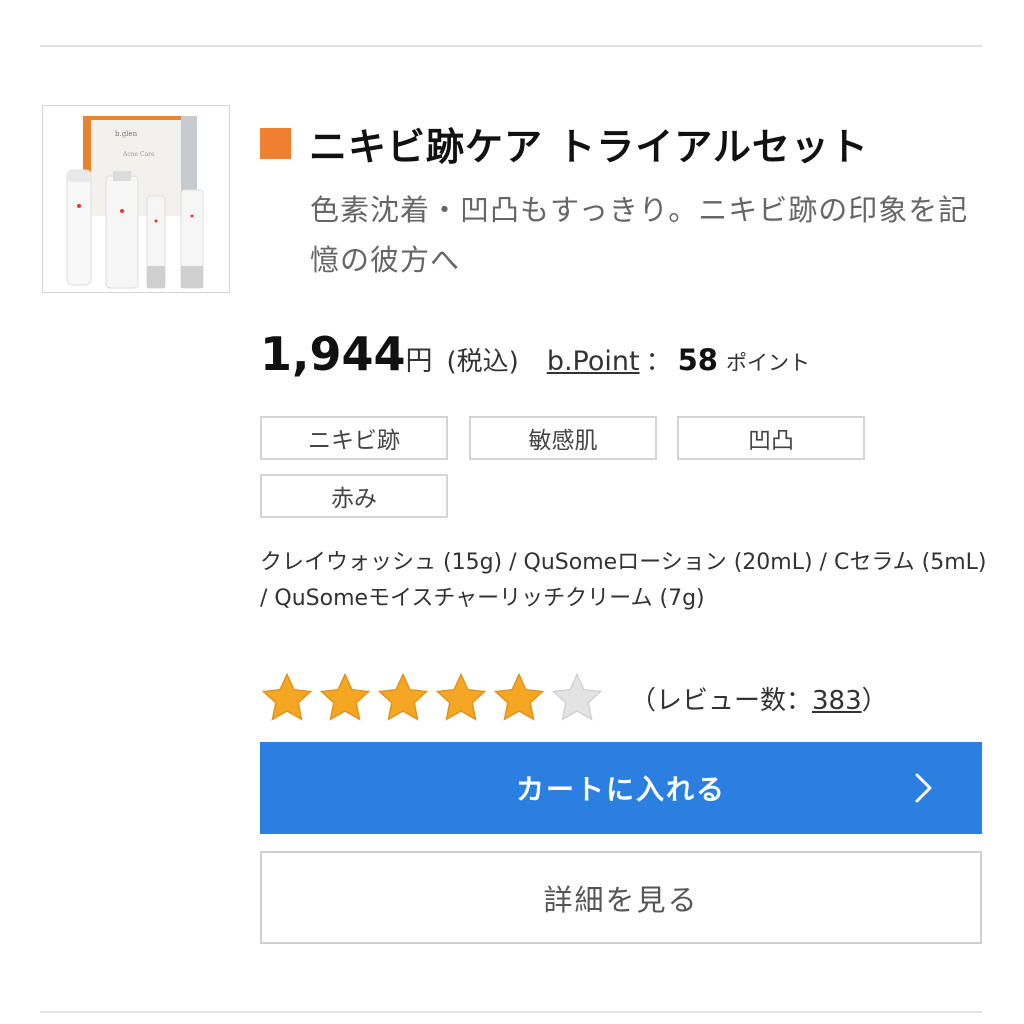  What do you see at coordinates (434, 698) in the screenshot?
I see `star-rating` at bounding box center [434, 698].